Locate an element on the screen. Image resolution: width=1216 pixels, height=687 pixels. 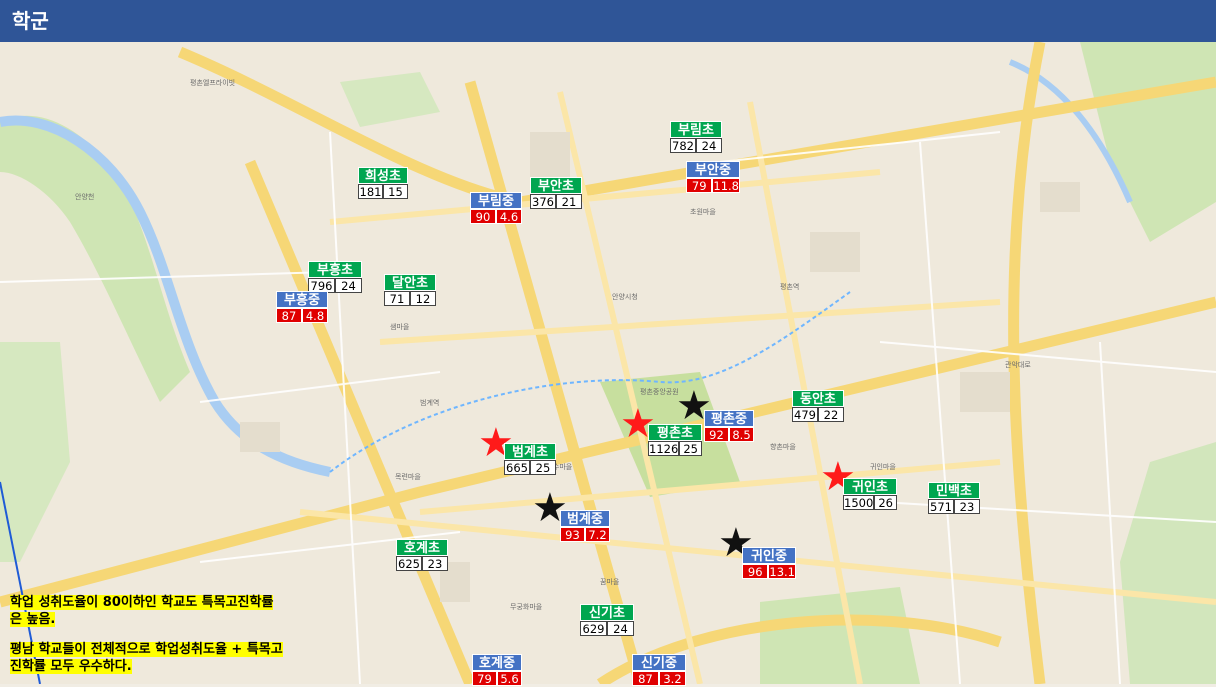
school-name: 부안중 is located at coordinates (713, 169).